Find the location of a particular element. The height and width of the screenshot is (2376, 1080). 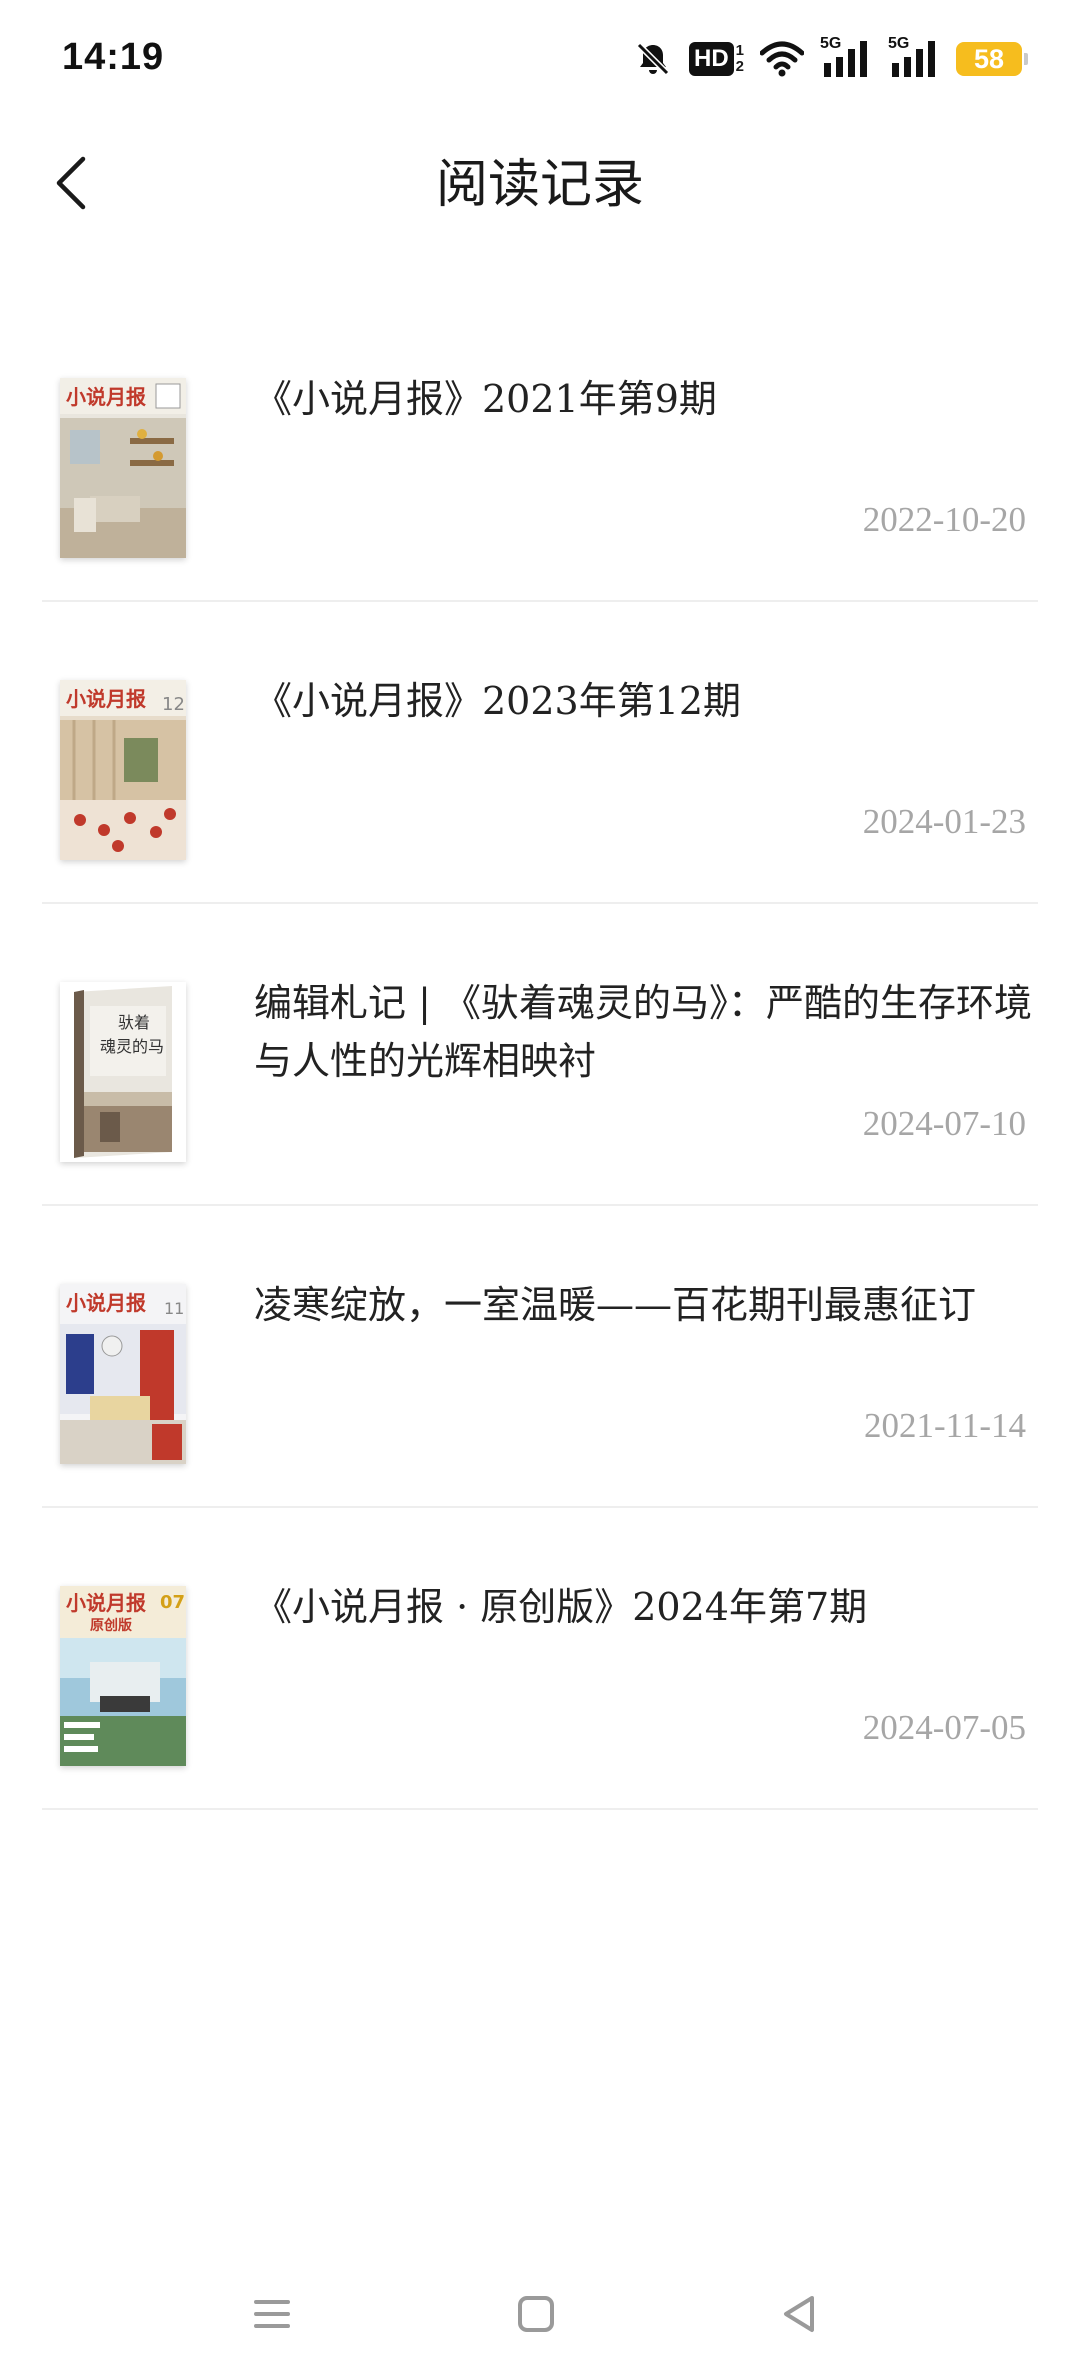

magazine-cover-image: 小说月报 11 is located at coordinates (123, 1374).